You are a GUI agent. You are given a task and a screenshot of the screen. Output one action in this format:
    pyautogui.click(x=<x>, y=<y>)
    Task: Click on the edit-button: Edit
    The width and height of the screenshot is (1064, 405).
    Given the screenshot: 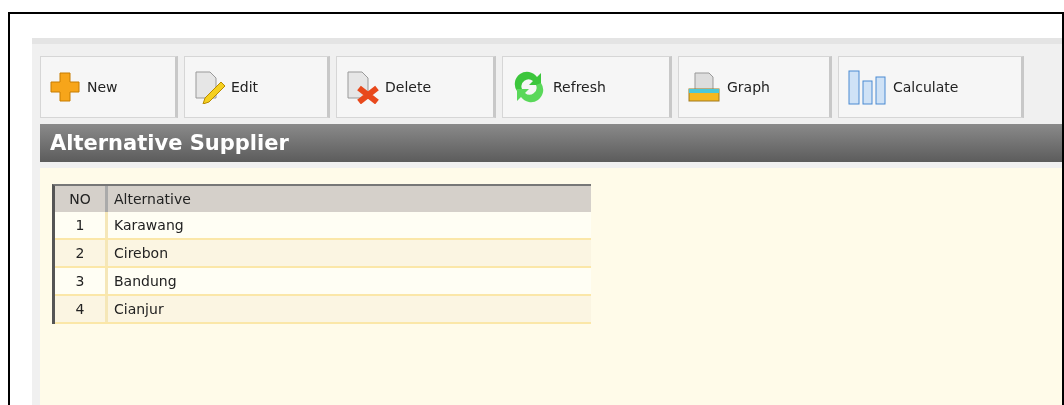 What is the action you would take?
    pyautogui.click(x=257, y=87)
    